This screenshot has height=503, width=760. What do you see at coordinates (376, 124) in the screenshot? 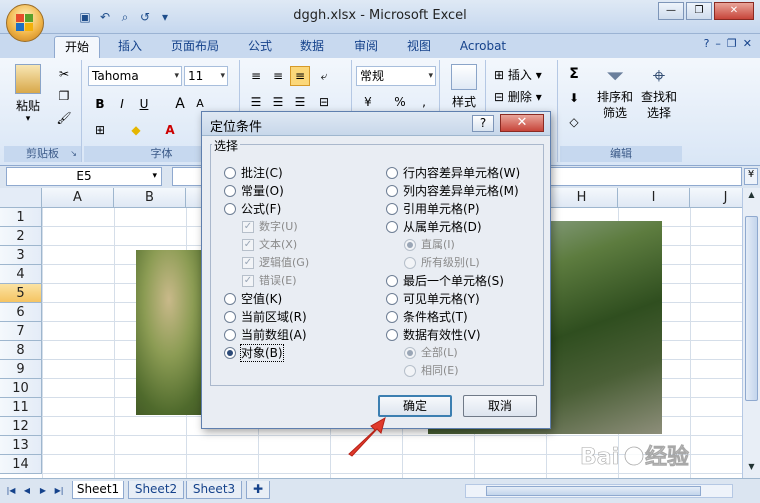
I see `dialog-title-bar: 定位条件 ? ✕` at bounding box center [376, 124].